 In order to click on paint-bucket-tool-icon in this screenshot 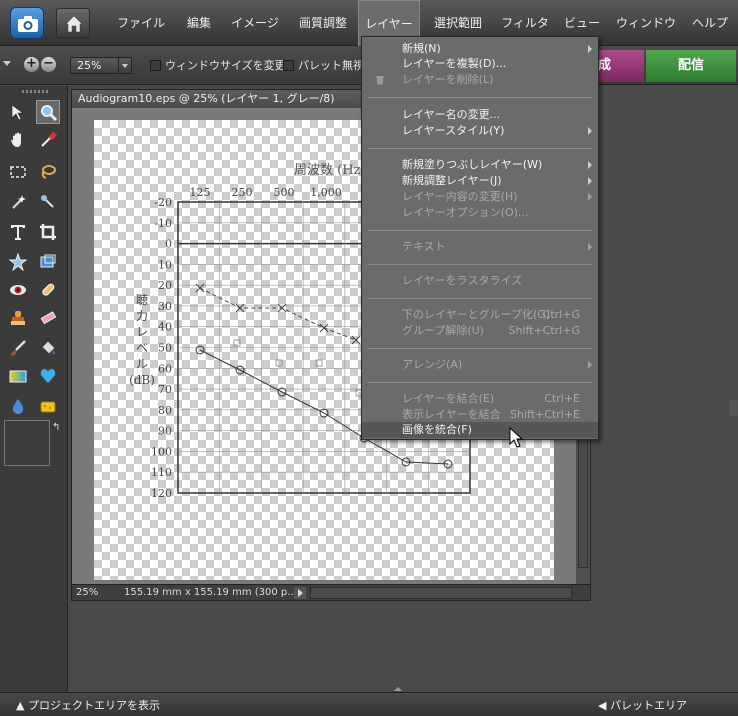, I will do `click(48, 348)`.